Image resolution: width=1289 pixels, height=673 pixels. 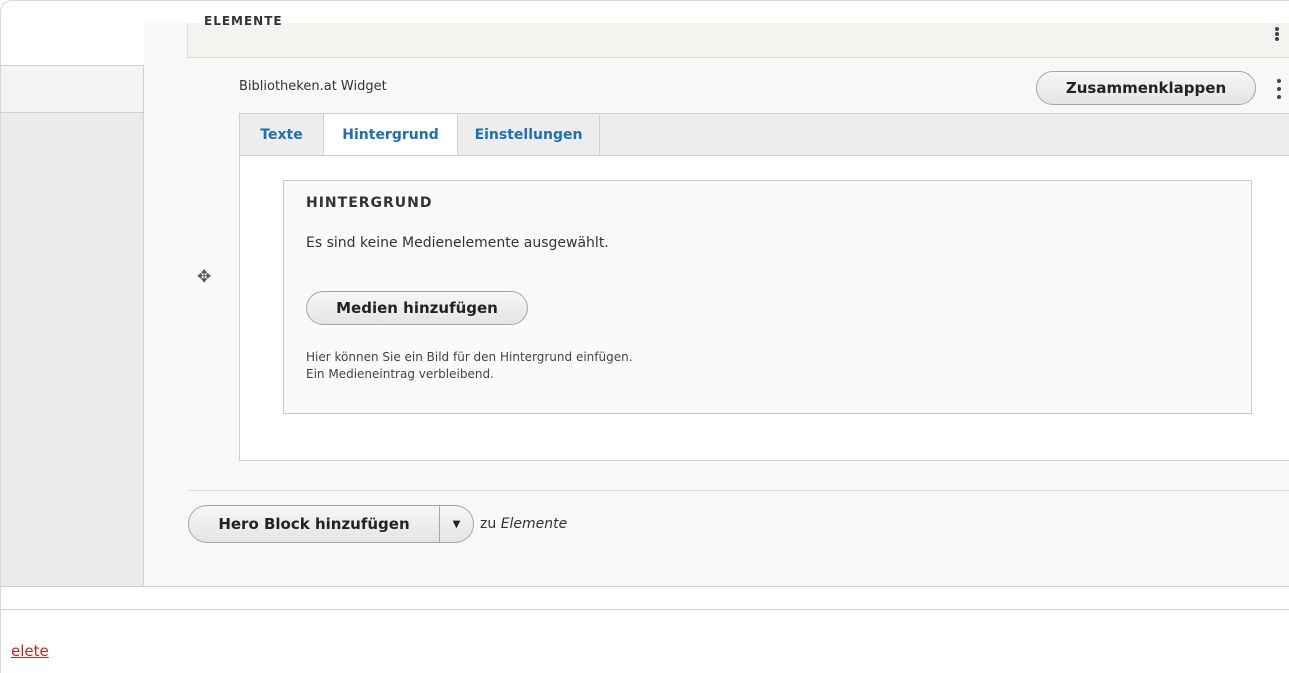 I want to click on divider, so click(x=738, y=490).